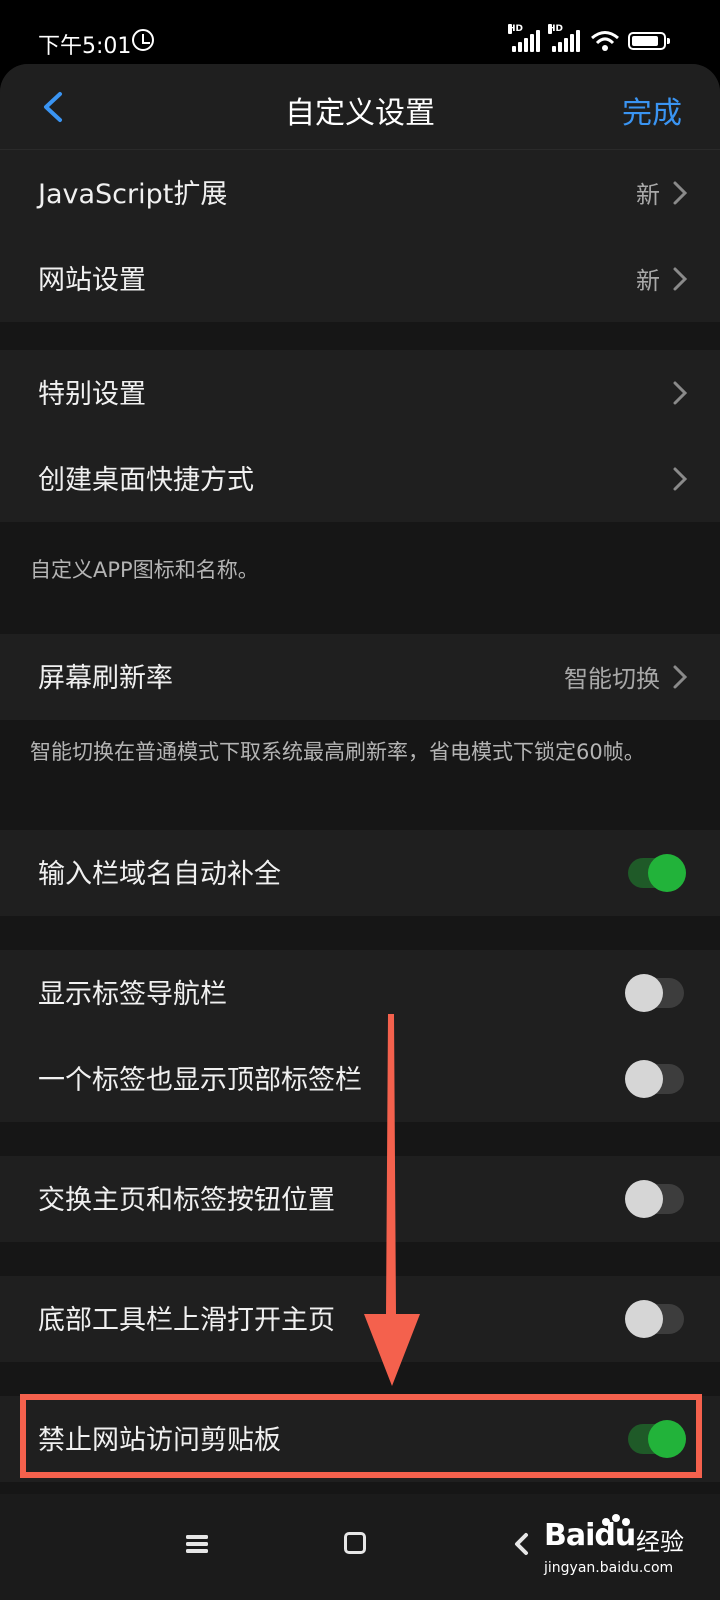 The height and width of the screenshot is (1600, 720). Describe the element at coordinates (360, 113) in the screenshot. I see `page-title: 自定义设置` at that location.